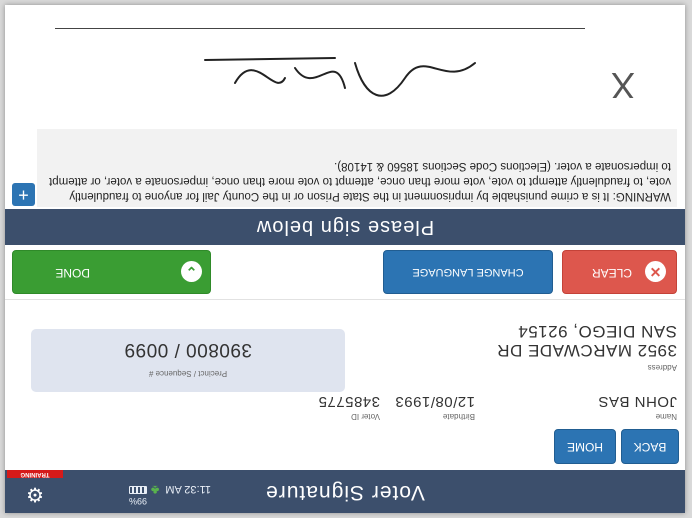 The width and height of the screenshot is (692, 518). Describe the element at coordinates (586, 350) in the screenshot. I see `address-line1: 3952 MARCWADE DR` at that location.